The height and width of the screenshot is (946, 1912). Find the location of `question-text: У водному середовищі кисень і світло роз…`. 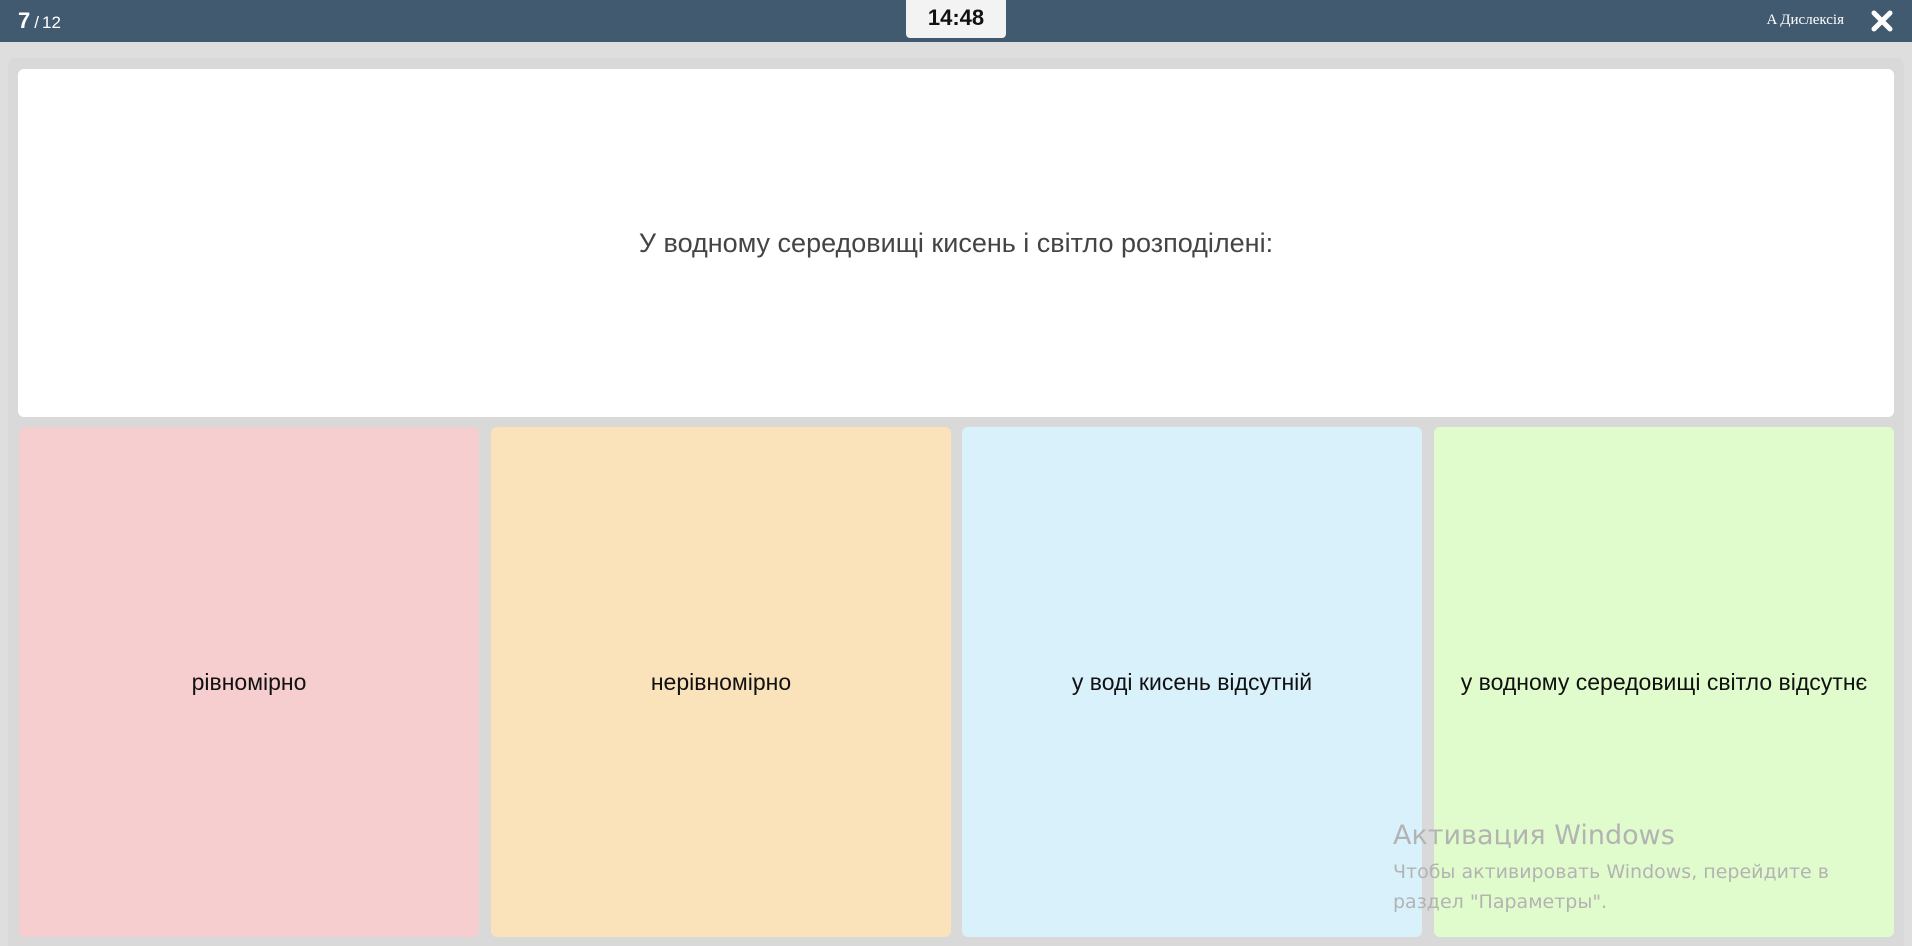

question-text: У водному середовищі кисень і світло роз… is located at coordinates (956, 242).